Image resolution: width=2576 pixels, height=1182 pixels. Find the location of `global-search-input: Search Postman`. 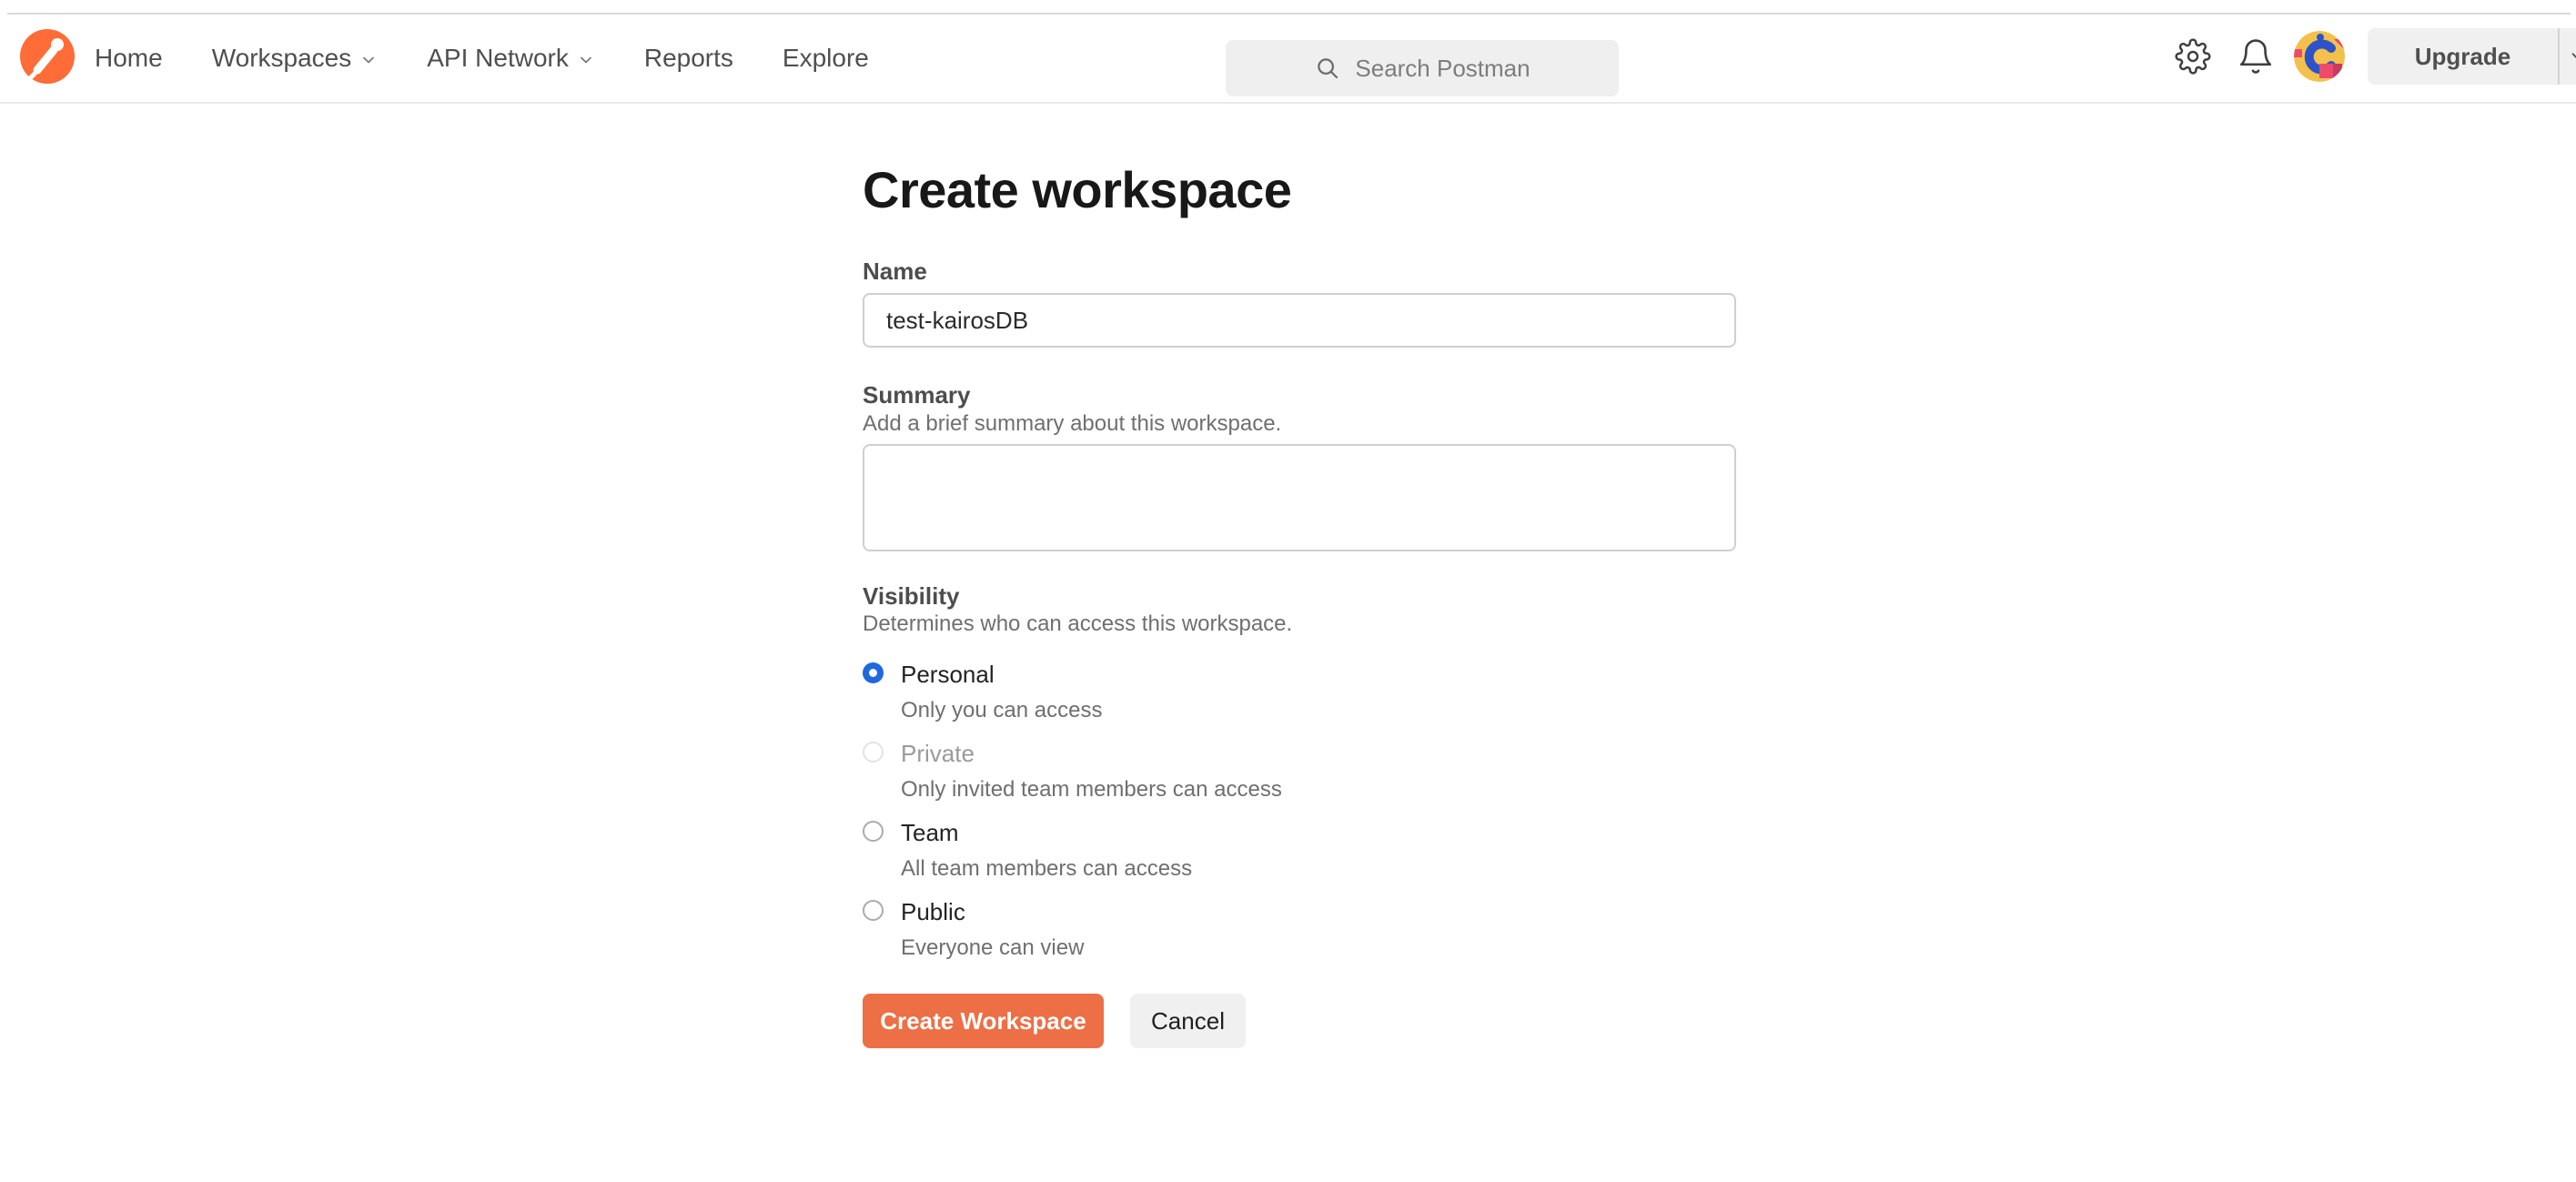

global-search-input: Search Postman is located at coordinates (1422, 68).